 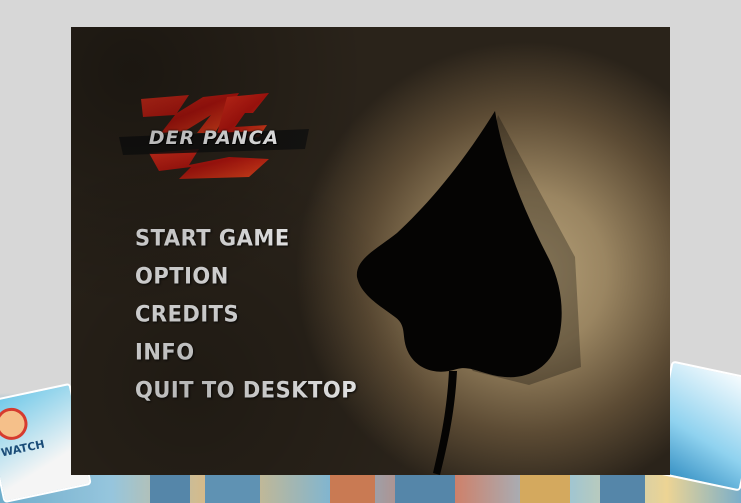 I want to click on menu-credits-button: CREDITS, so click(x=246, y=314).